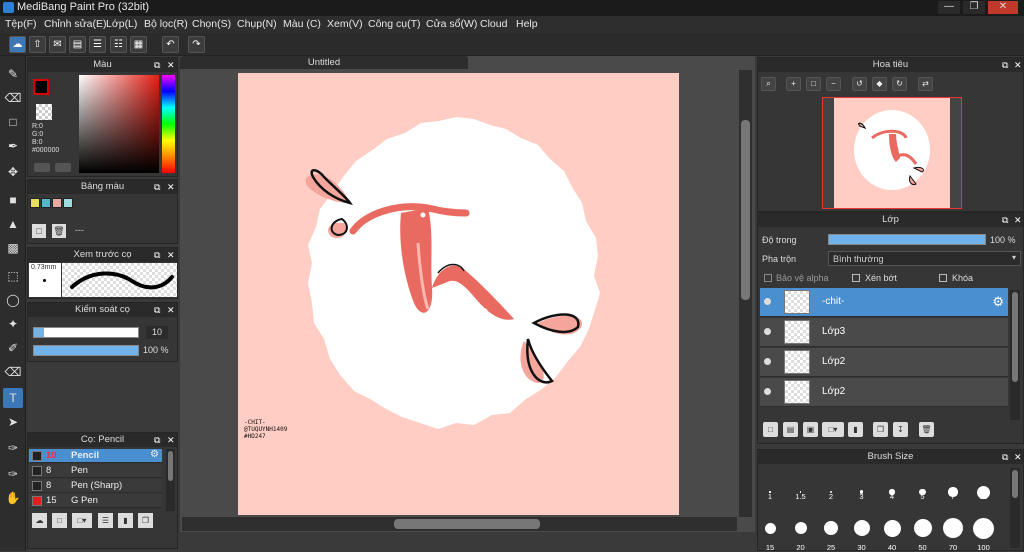  I want to click on brush-item: 10 Pencil ⚙, so click(95, 456).